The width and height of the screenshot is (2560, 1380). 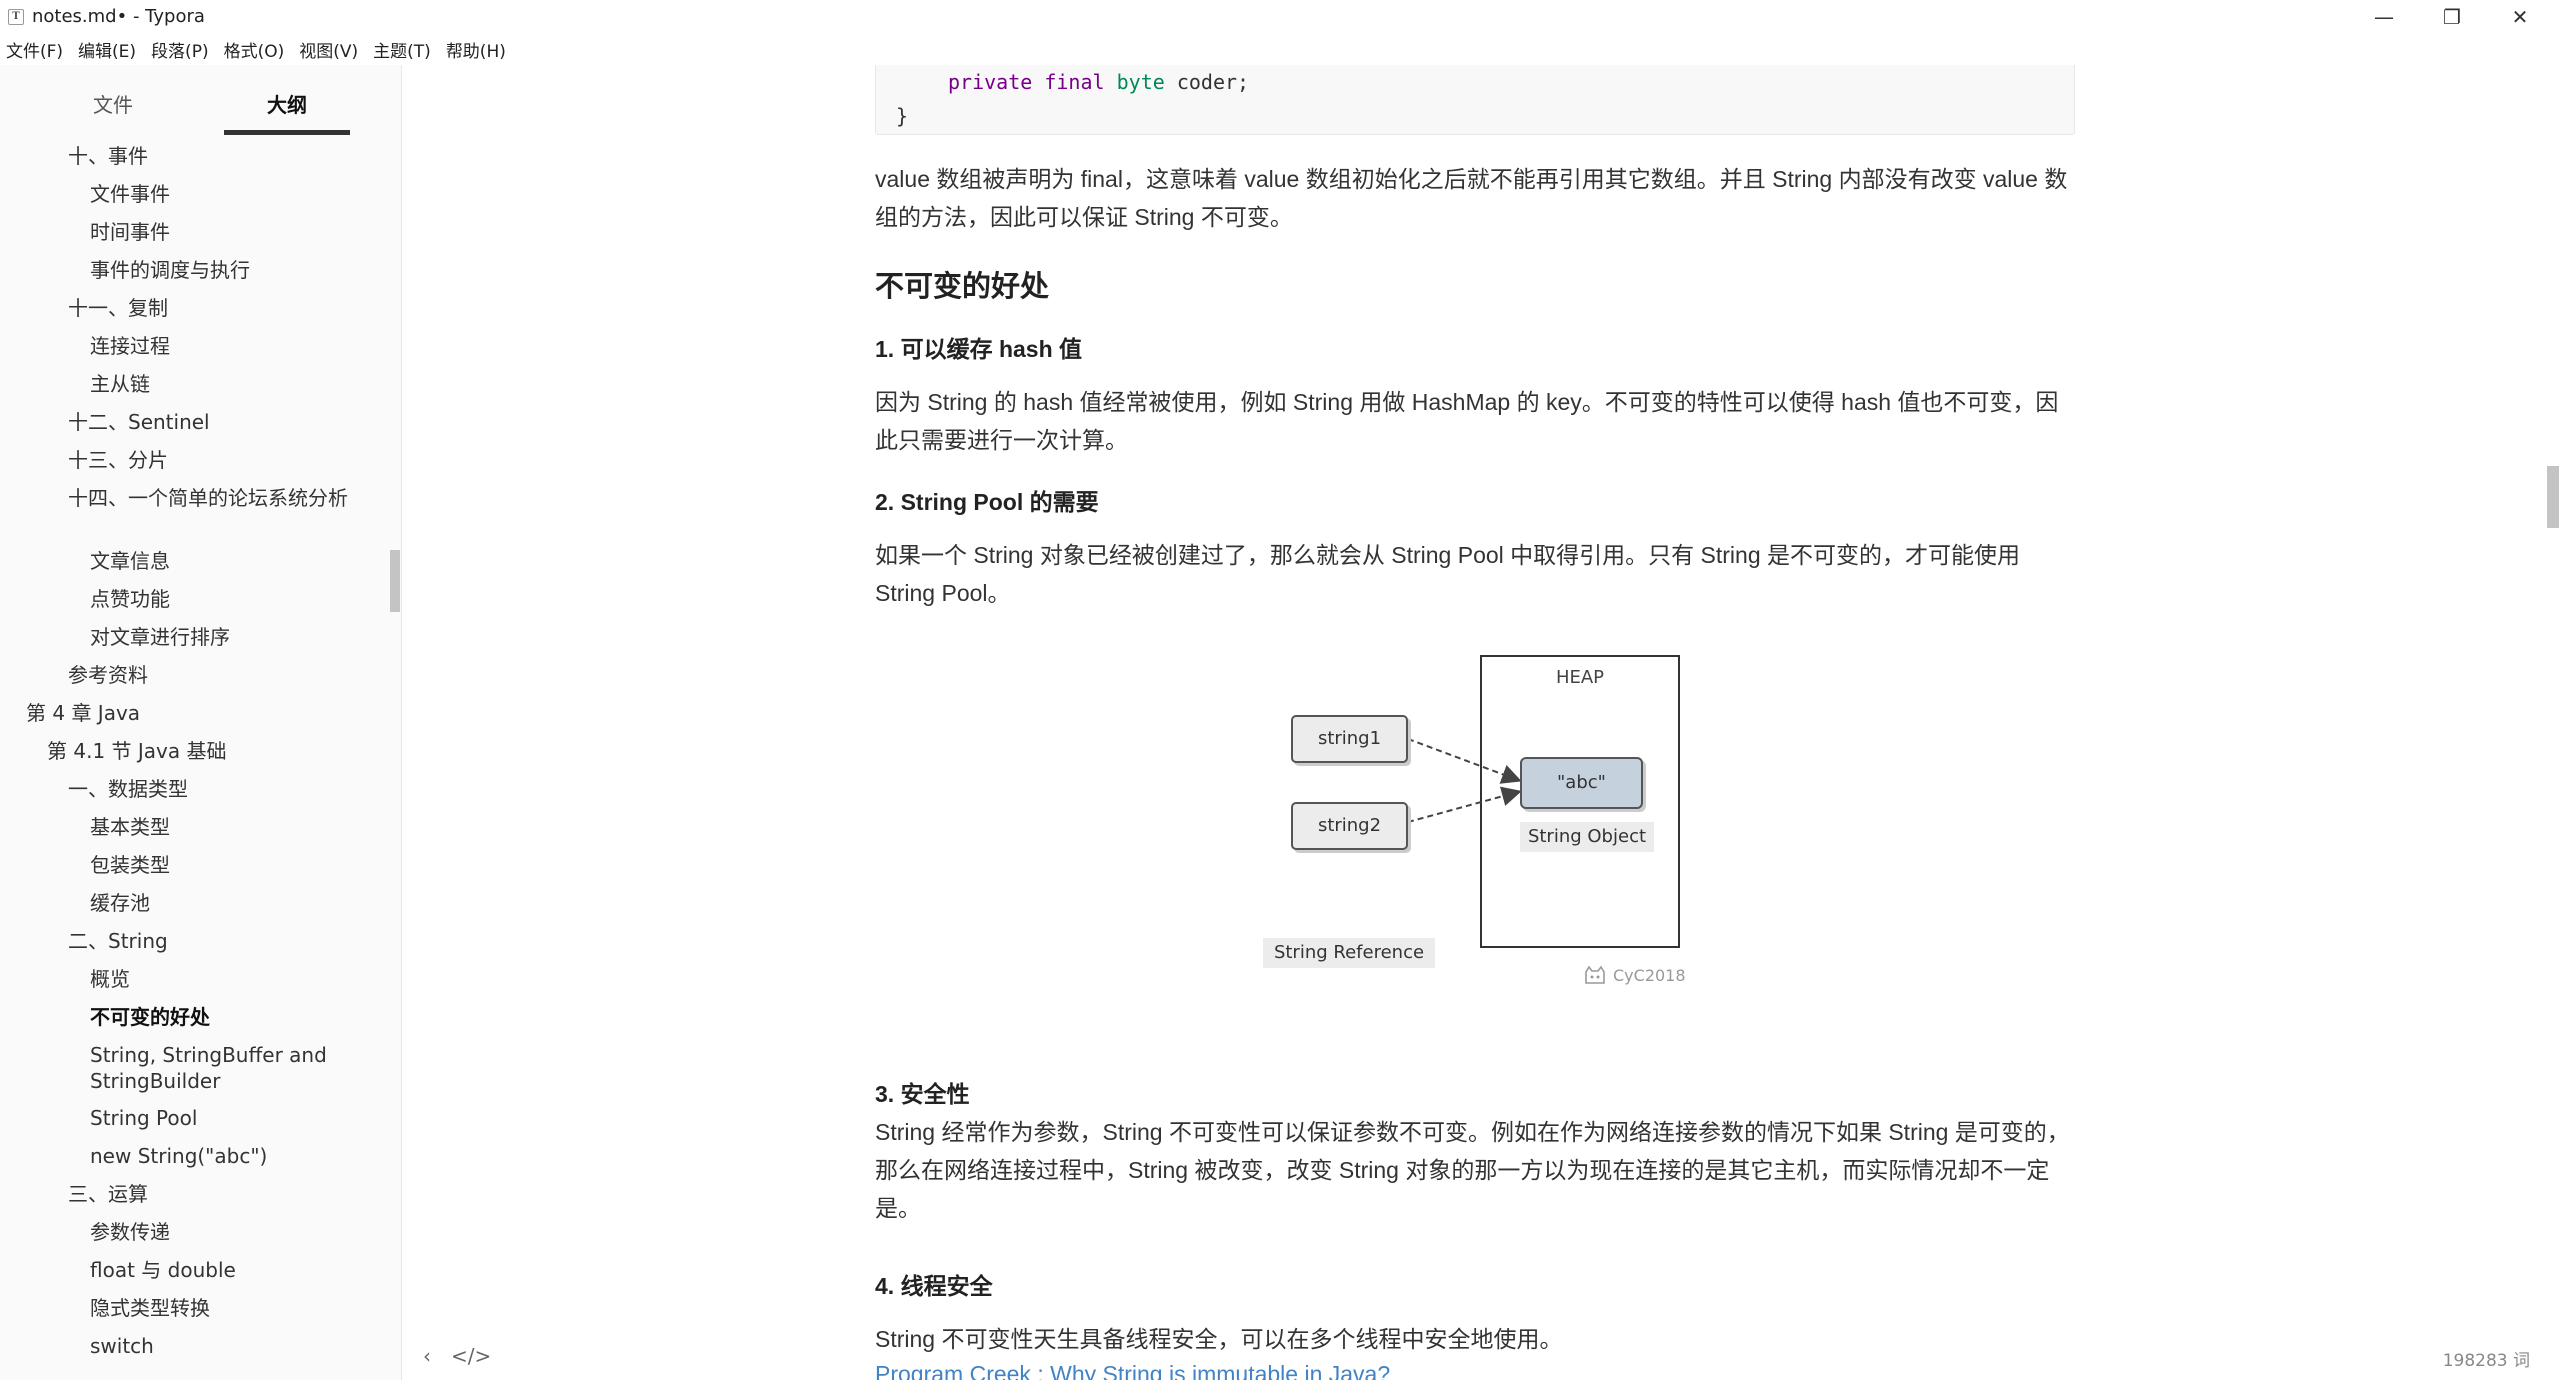 I want to click on heading-thread-safety: 4. 线程安全, so click(x=934, y=1286).